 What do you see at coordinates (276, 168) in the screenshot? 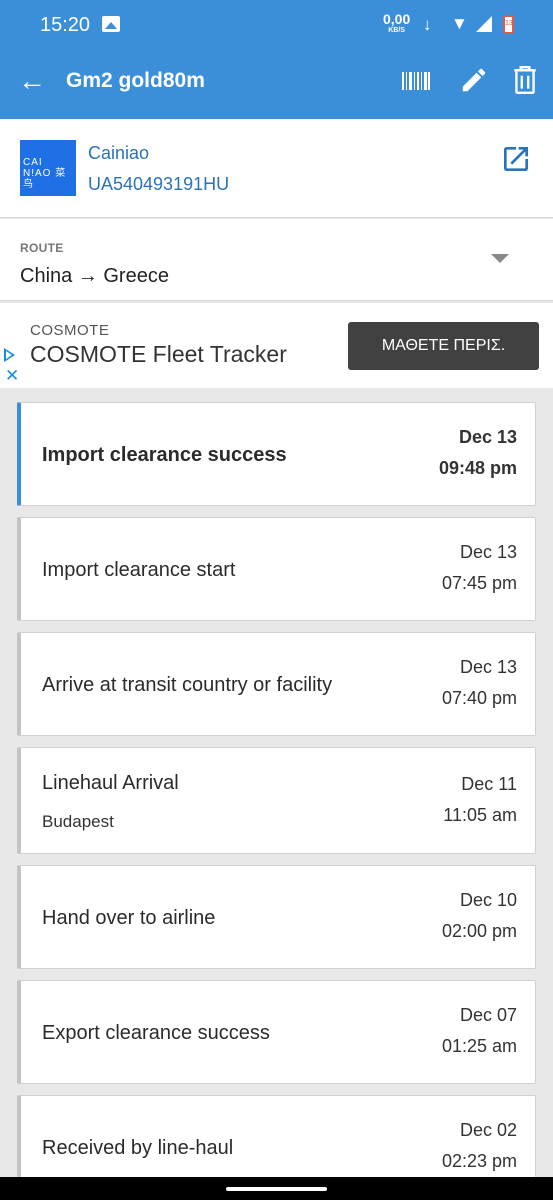
I see `carrier-card: CAI N!AO 菜鸟 Cainiao UA540493191HU` at bounding box center [276, 168].